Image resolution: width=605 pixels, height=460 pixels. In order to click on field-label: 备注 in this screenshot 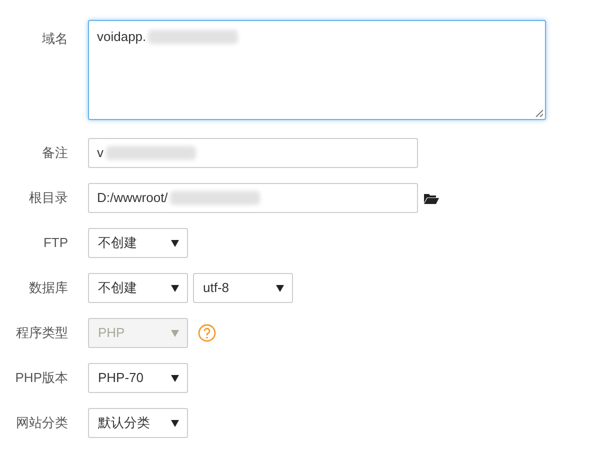, I will do `click(54, 153)`.